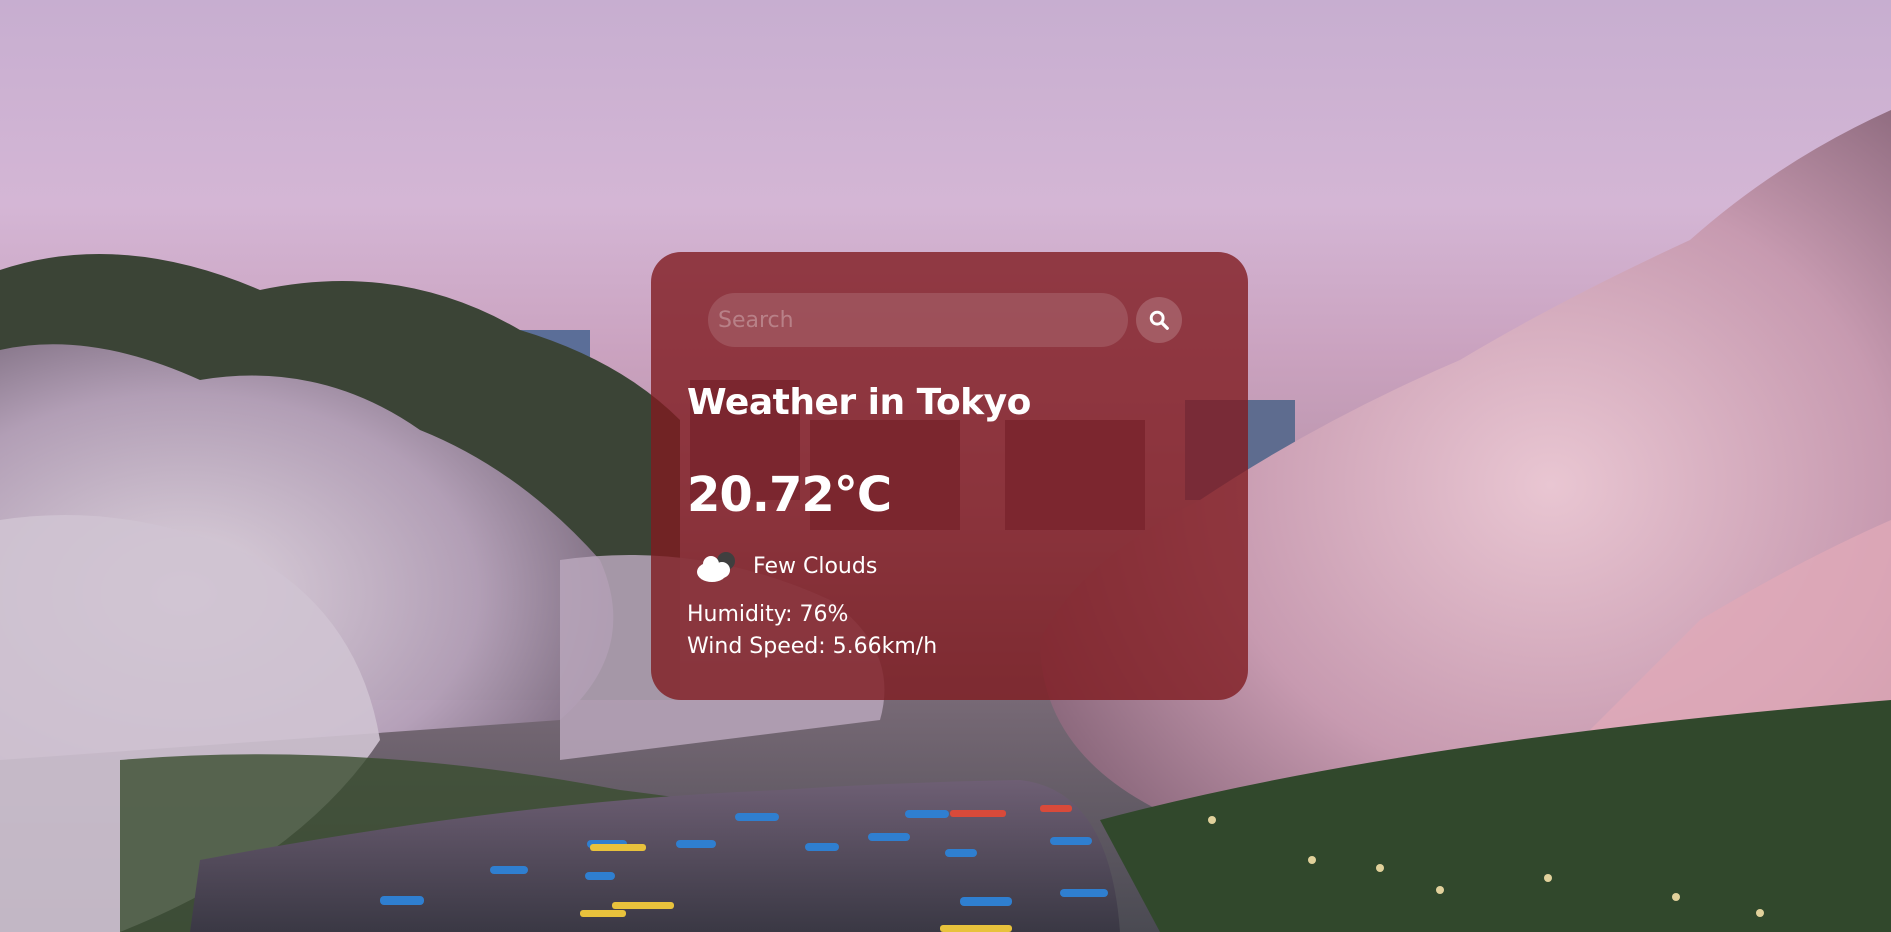 This screenshot has height=932, width=1891. I want to click on search-icon, so click(1159, 320).